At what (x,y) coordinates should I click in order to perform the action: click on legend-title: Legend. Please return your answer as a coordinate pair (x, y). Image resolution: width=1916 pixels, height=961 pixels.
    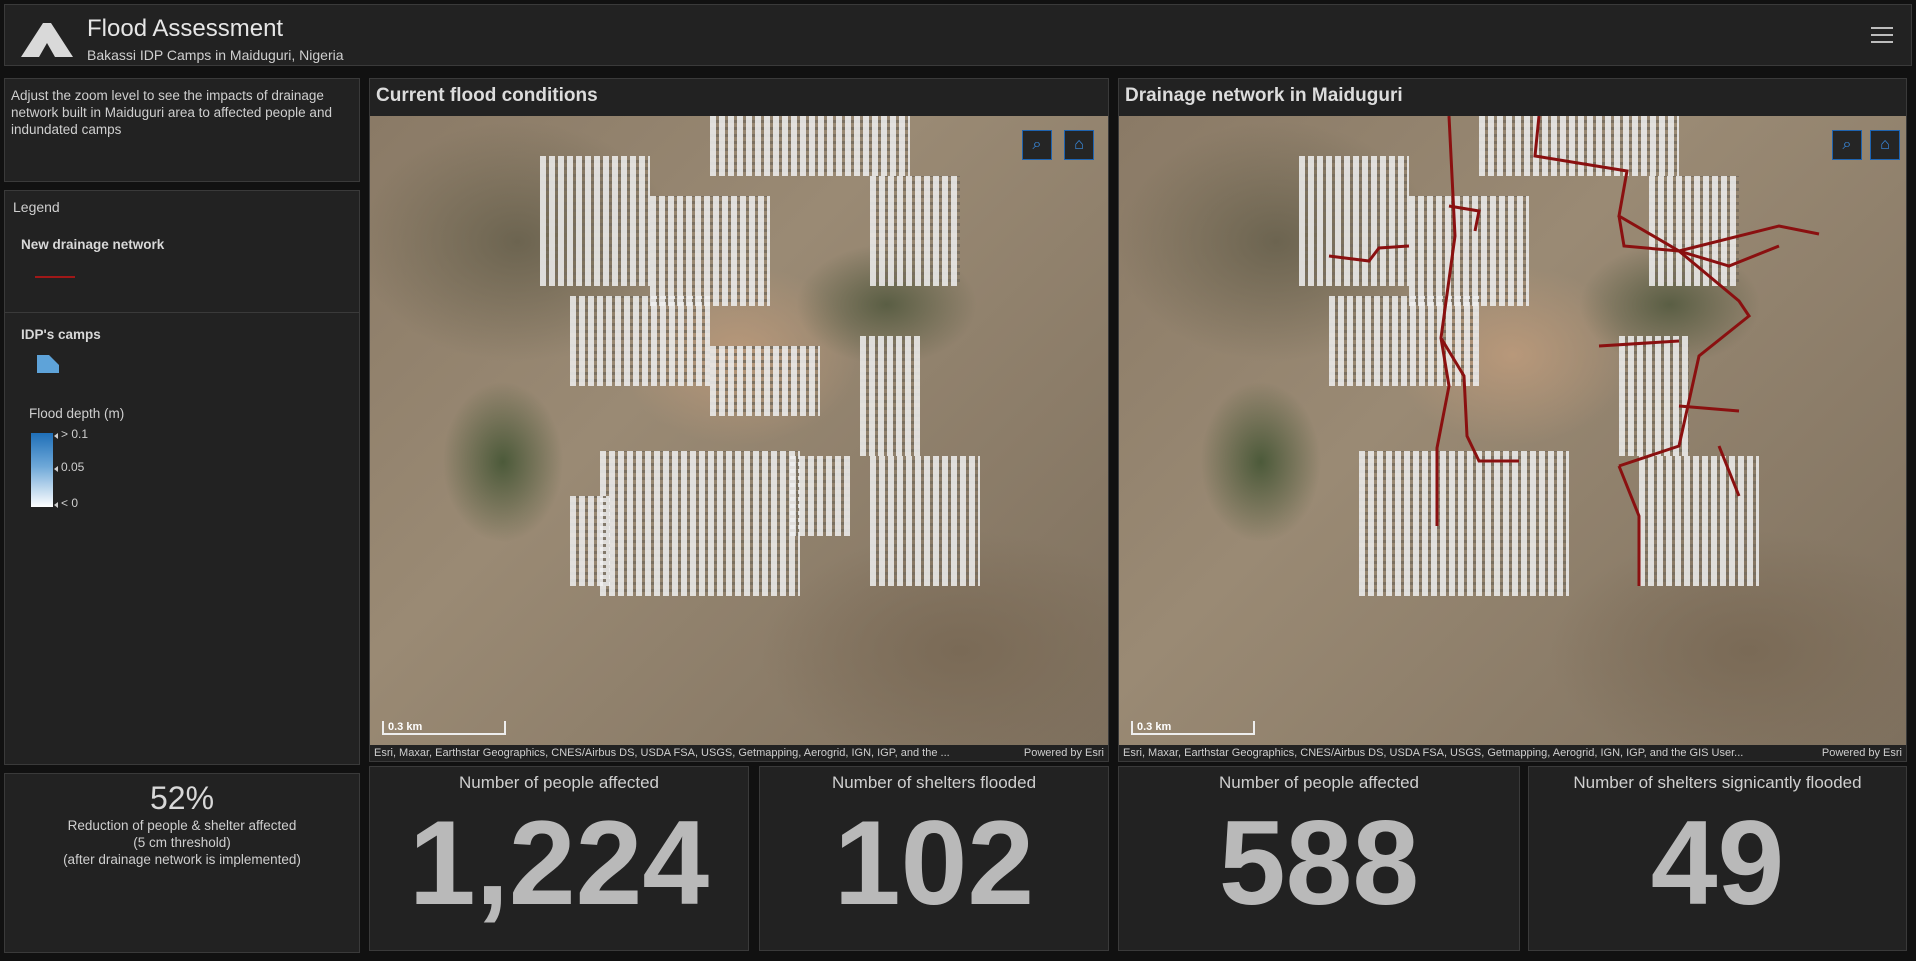
    Looking at the image, I should click on (36, 207).